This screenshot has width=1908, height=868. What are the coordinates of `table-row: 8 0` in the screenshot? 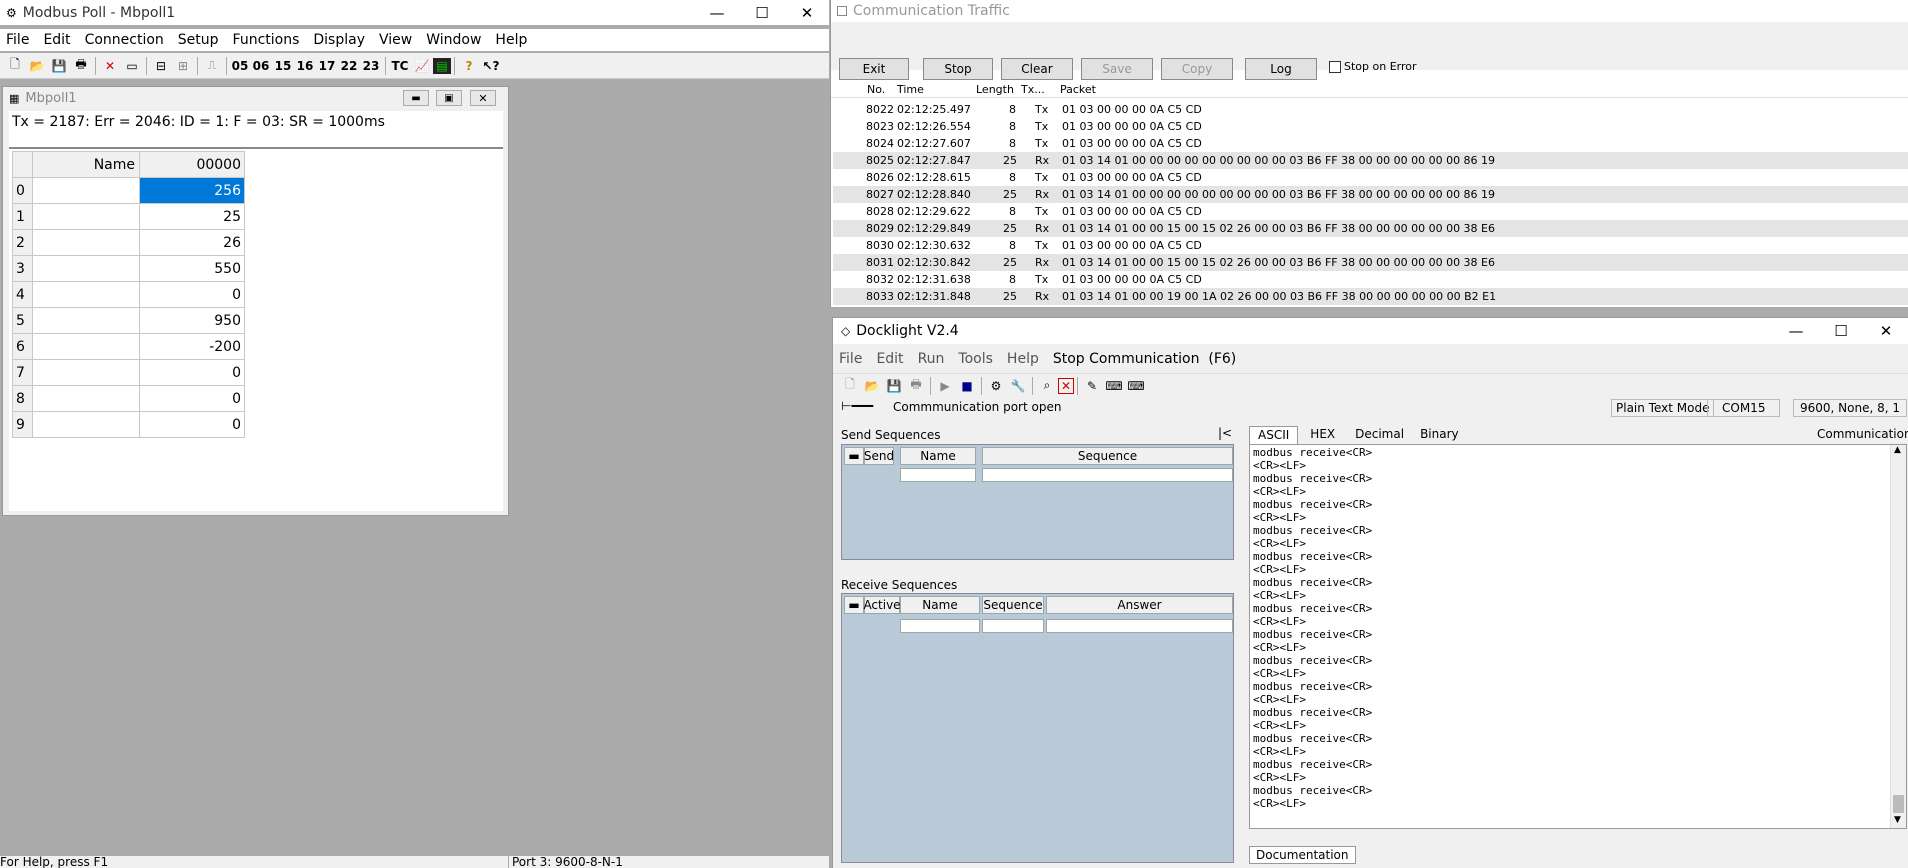 It's located at (128, 398).